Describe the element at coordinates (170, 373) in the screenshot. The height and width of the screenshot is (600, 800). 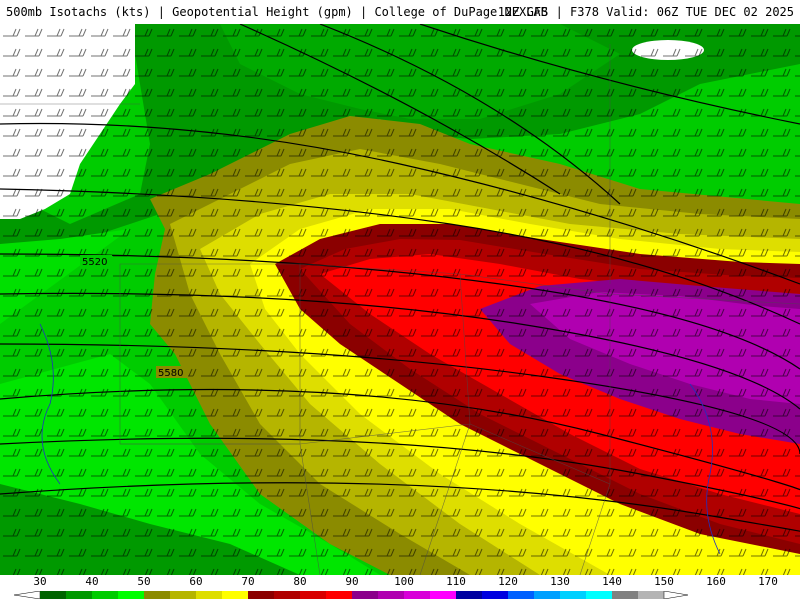
I see `contour-label-5580: 5580` at that location.